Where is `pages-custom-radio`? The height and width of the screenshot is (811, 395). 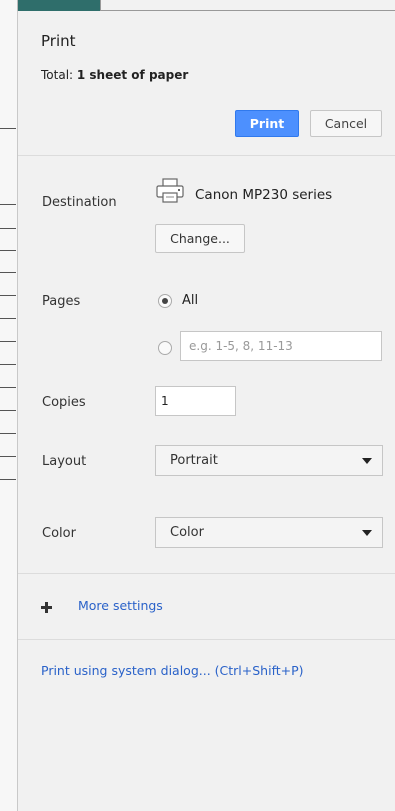
pages-custom-radio is located at coordinates (165, 348).